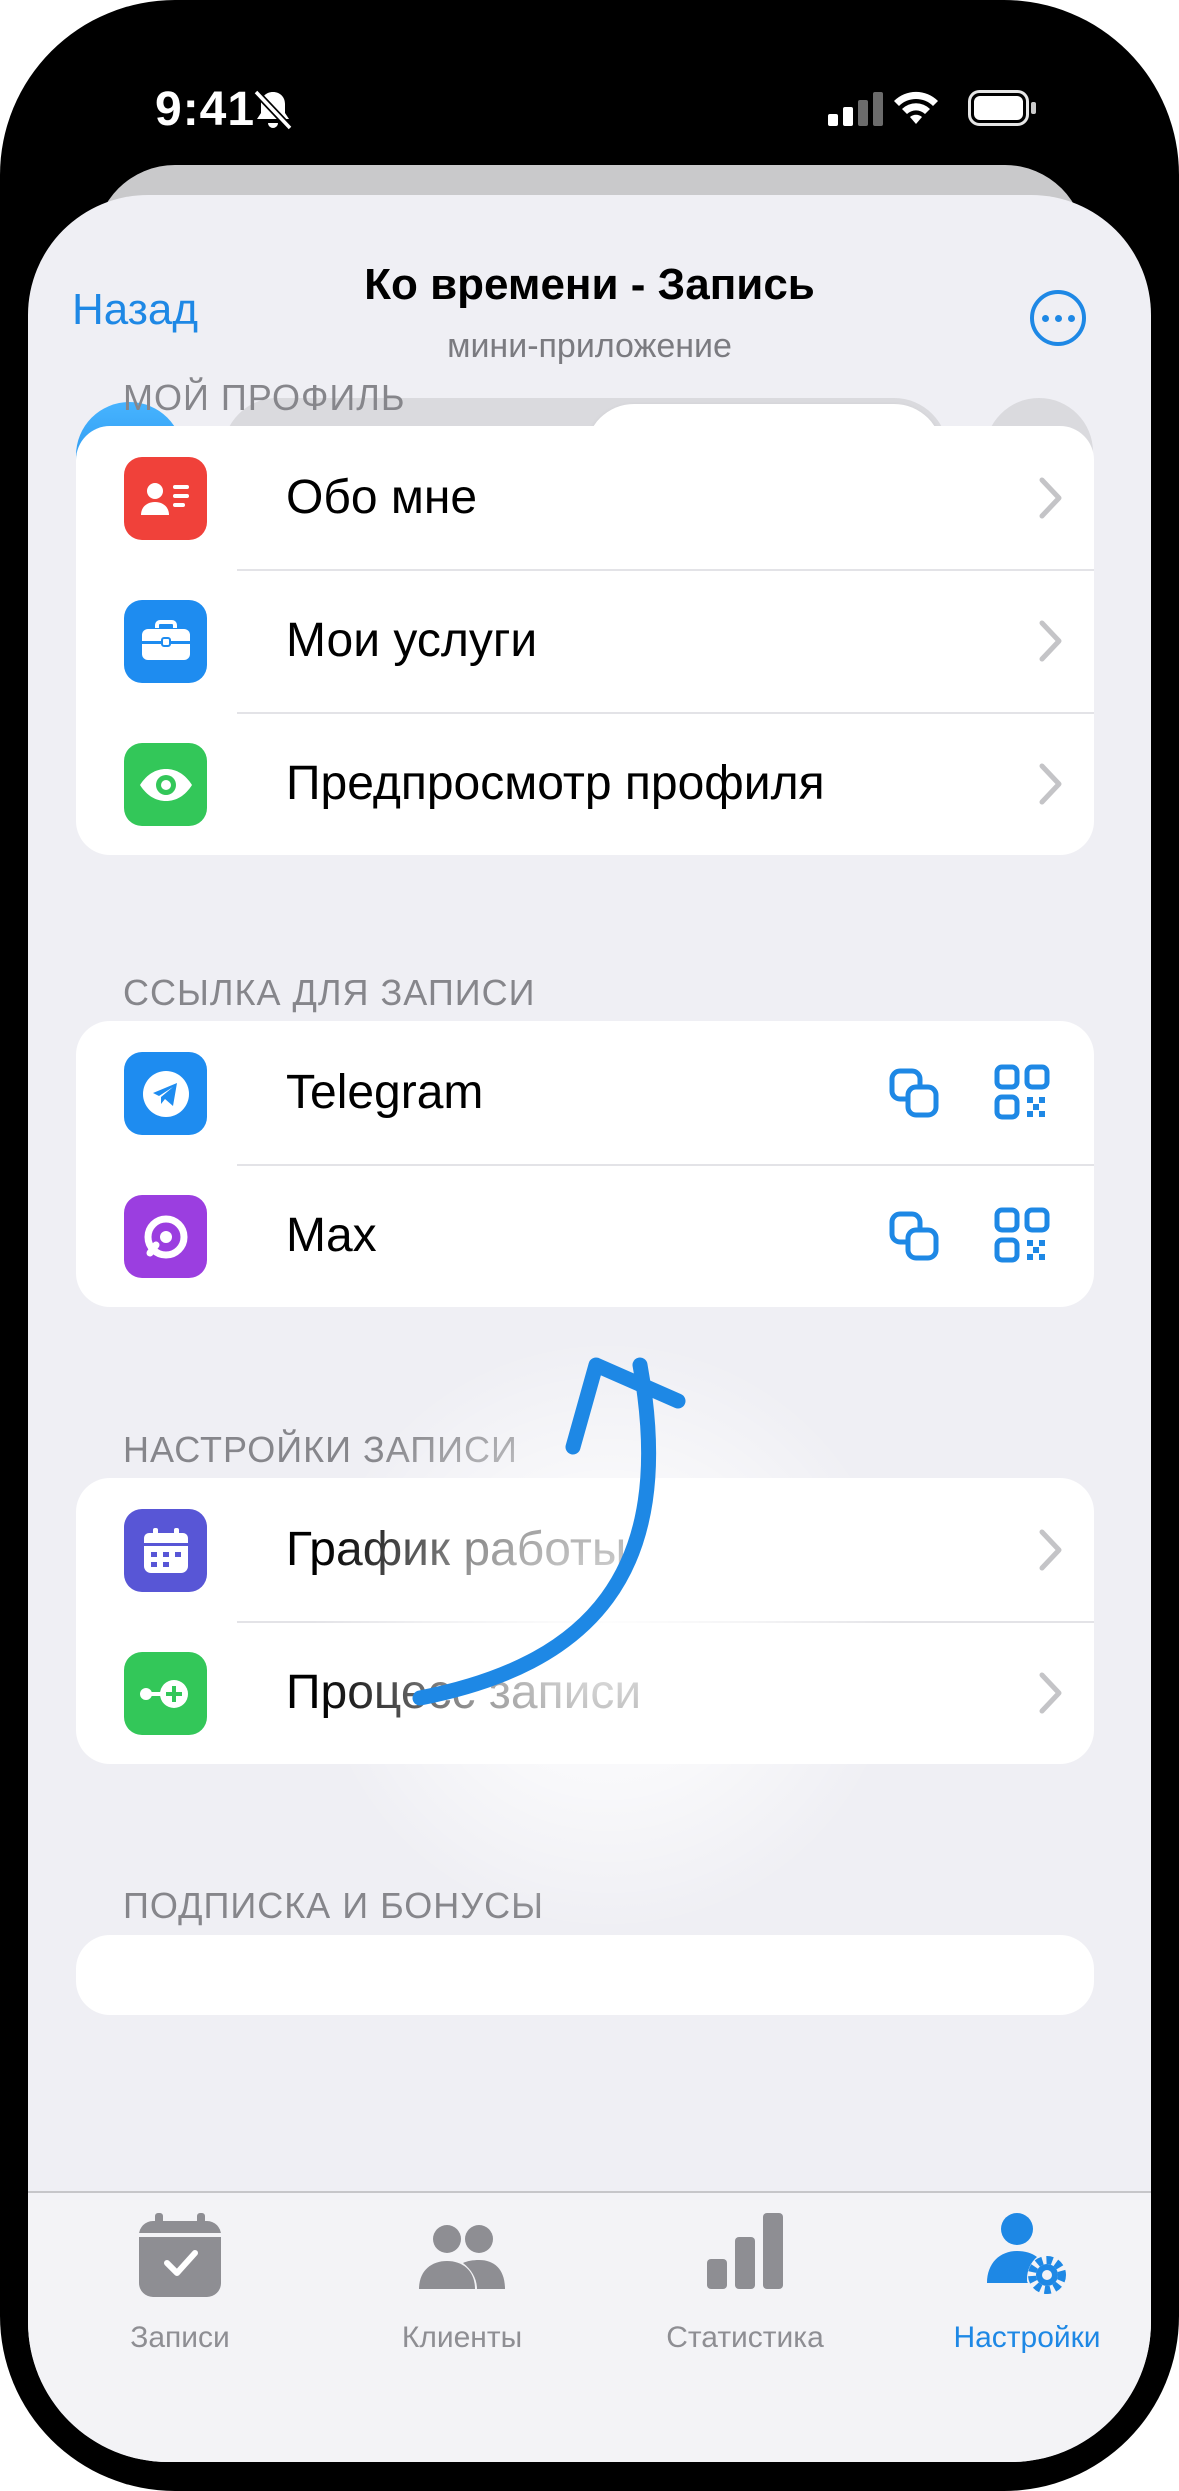 This screenshot has height=2491, width=1179. I want to click on tab-statistics: Статистика, so click(745, 2293).